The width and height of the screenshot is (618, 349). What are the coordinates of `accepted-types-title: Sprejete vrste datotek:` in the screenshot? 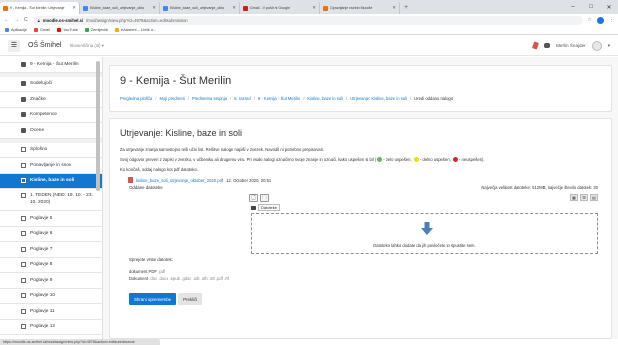 It's located at (151, 259).